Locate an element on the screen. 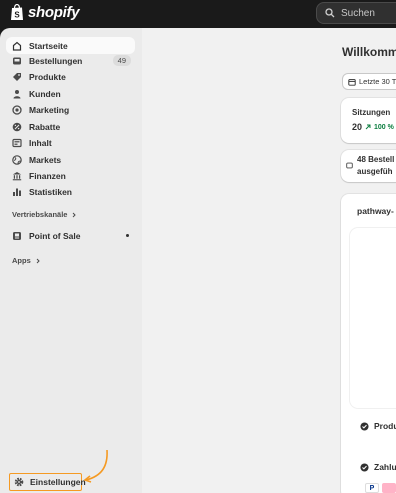  home-icon is located at coordinates (17, 46).